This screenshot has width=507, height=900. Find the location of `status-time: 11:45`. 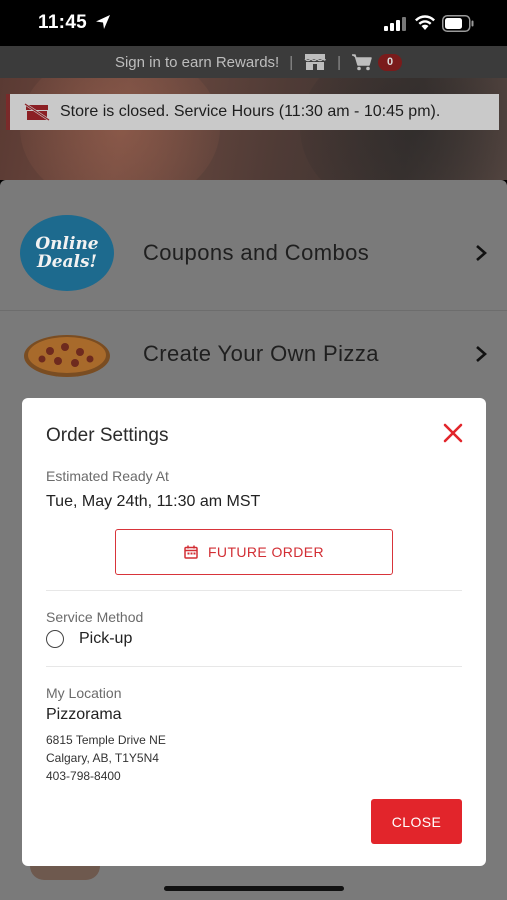

status-time: 11:45 is located at coordinates (63, 22).